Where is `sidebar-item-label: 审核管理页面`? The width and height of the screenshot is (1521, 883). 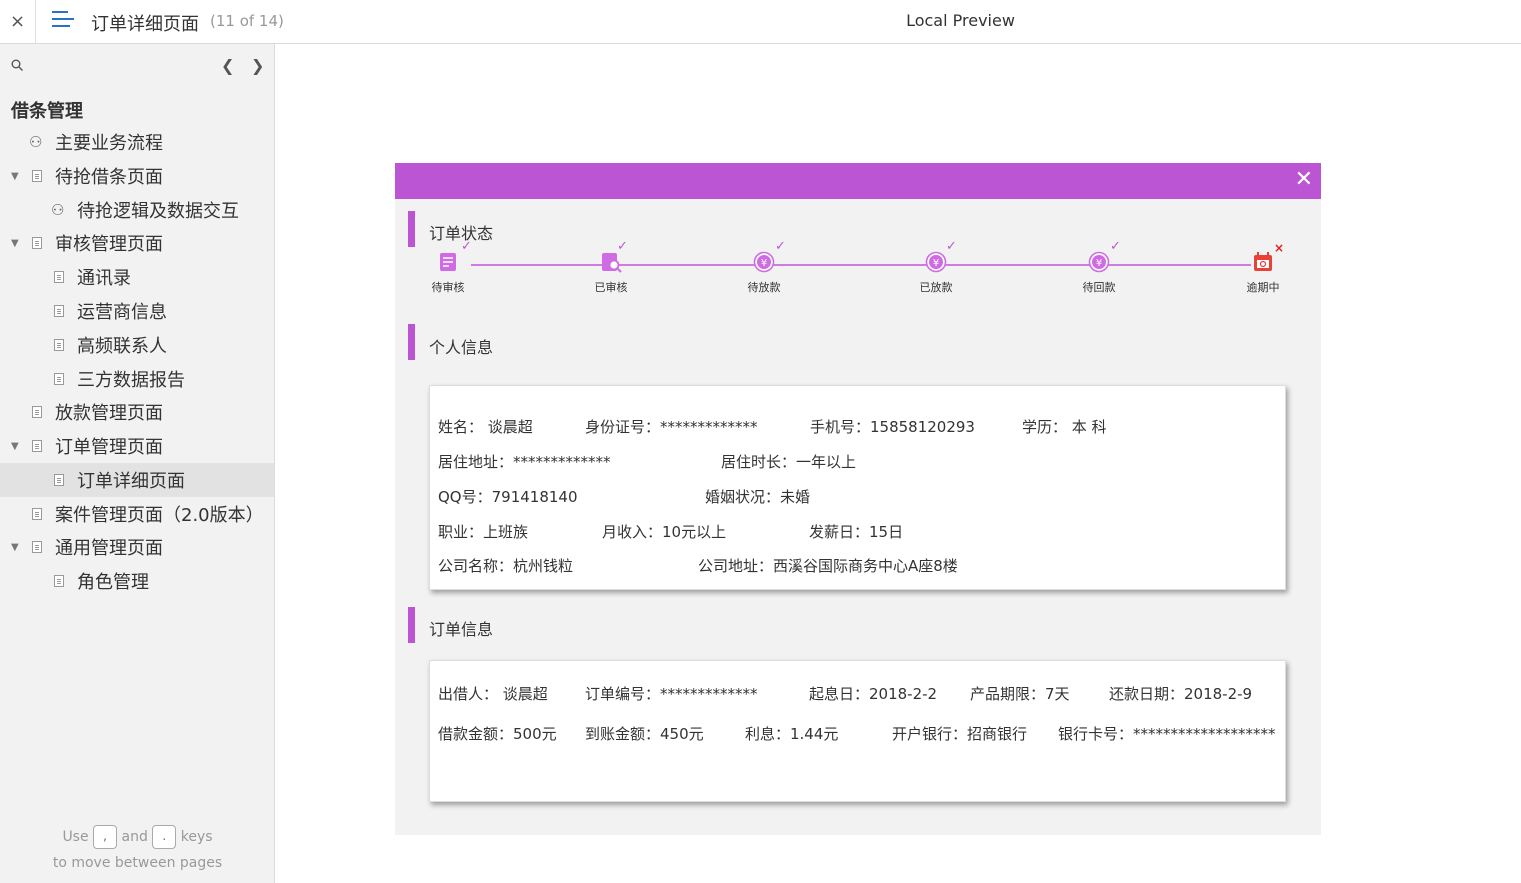 sidebar-item-label: 审核管理页面 is located at coordinates (109, 244).